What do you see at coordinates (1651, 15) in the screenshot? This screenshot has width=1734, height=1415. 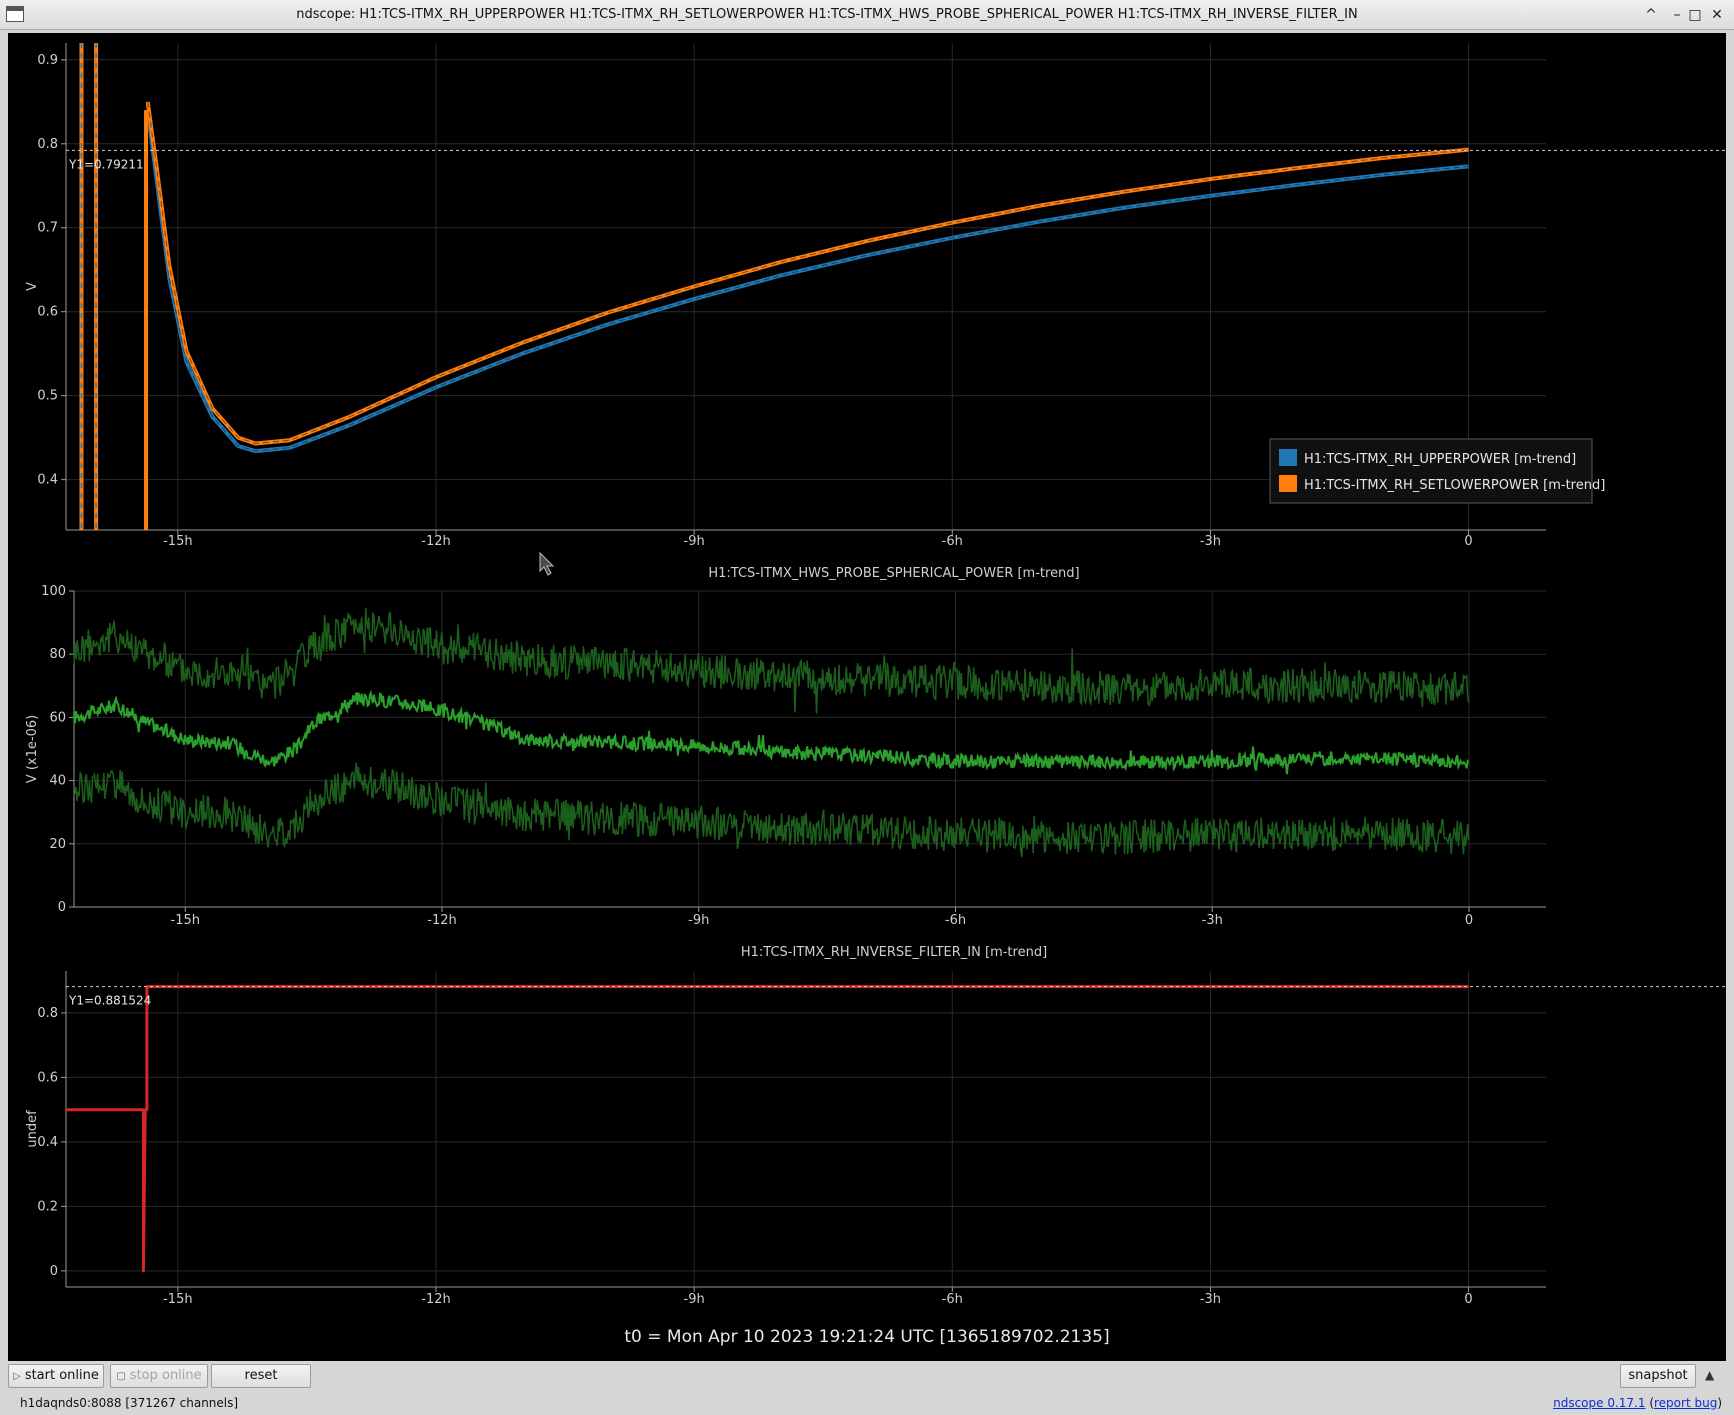 I see `keep-above-icon: ^` at bounding box center [1651, 15].